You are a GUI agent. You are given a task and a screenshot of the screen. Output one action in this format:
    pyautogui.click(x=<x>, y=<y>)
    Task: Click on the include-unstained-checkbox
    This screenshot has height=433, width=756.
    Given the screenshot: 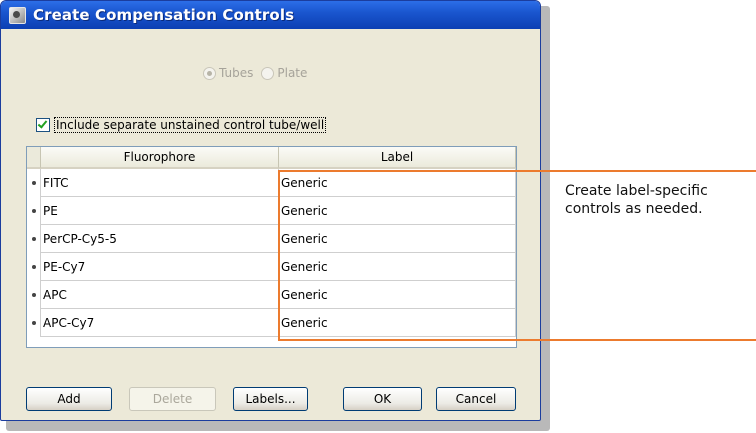 What is the action you would take?
    pyautogui.click(x=43, y=125)
    